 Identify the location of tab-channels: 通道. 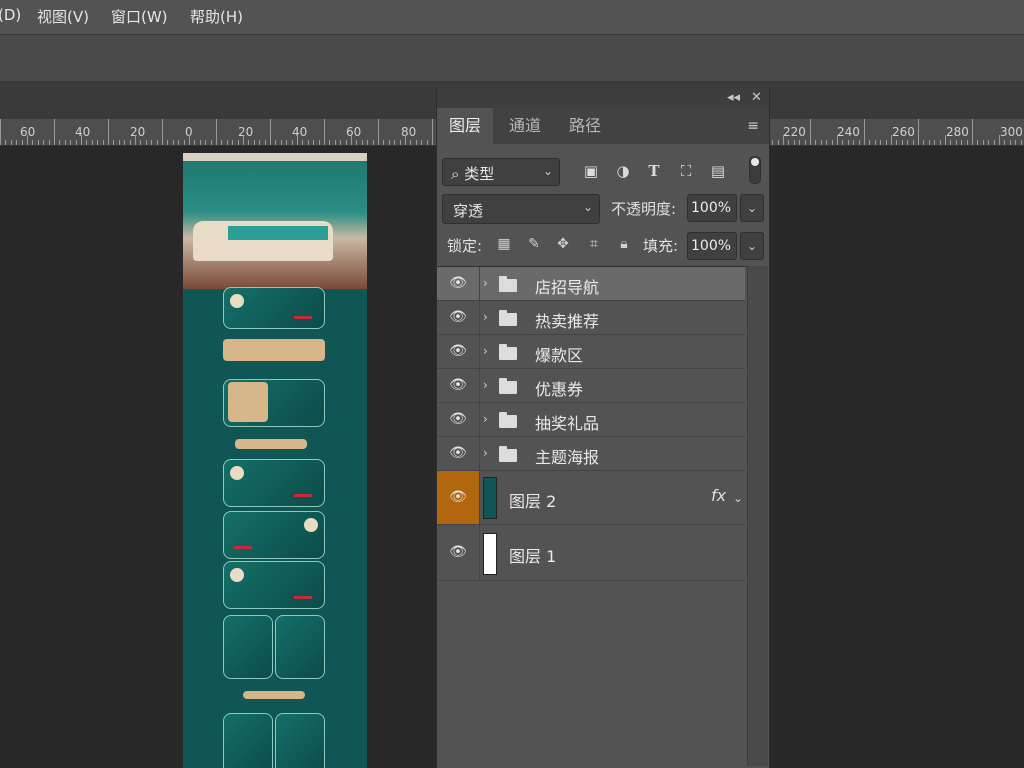
(525, 126).